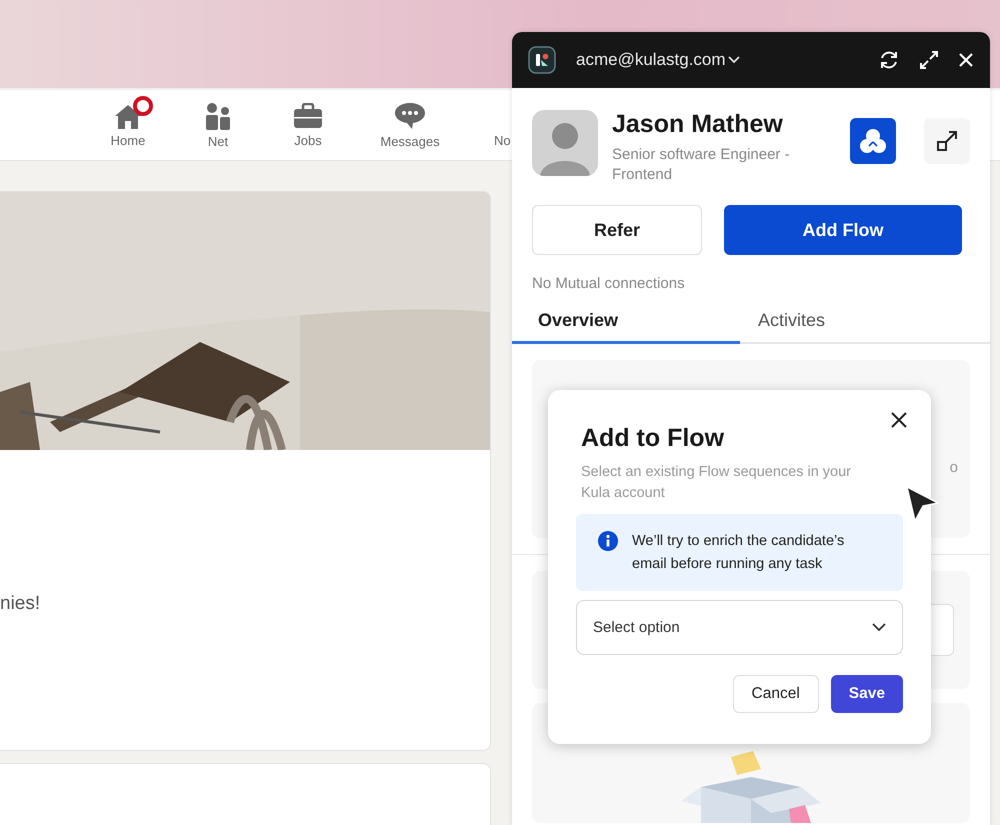  What do you see at coordinates (701, 165) in the screenshot?
I see `candidate-title: Senior software Engineer - Frontend` at bounding box center [701, 165].